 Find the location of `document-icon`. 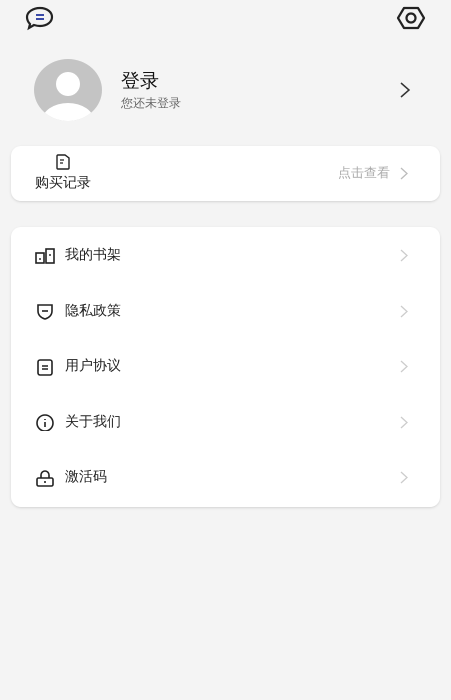

document-icon is located at coordinates (45, 367).